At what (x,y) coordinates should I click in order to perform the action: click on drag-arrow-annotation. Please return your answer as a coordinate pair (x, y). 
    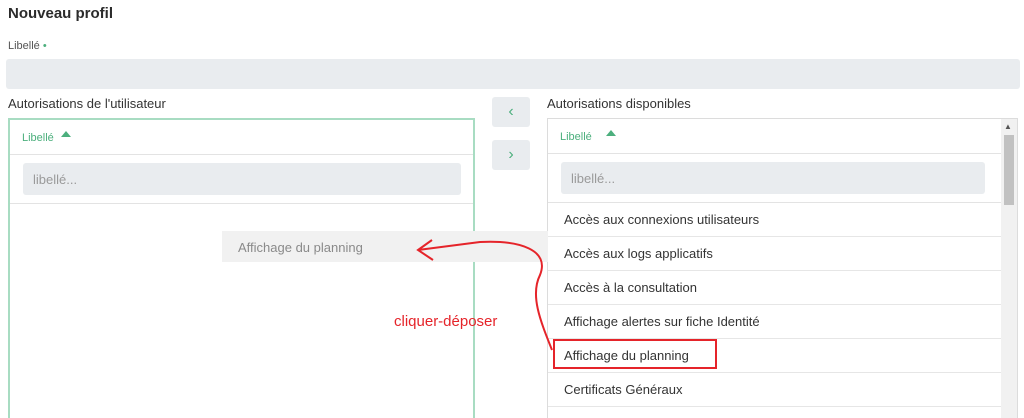
    Looking at the image, I should click on (484, 295).